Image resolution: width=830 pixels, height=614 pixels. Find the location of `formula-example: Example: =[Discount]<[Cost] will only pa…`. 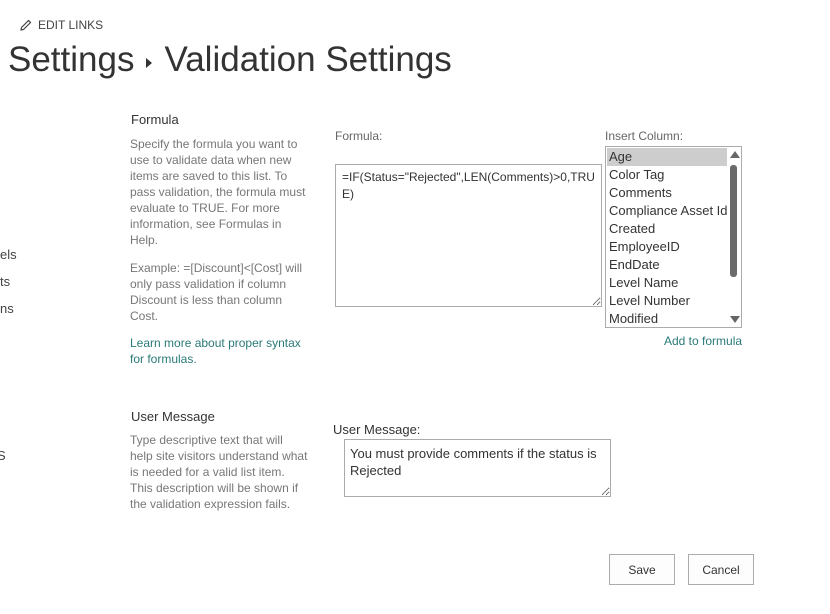

formula-example: Example: =[Discount]<[Cost] will only pa… is located at coordinates (216, 292).